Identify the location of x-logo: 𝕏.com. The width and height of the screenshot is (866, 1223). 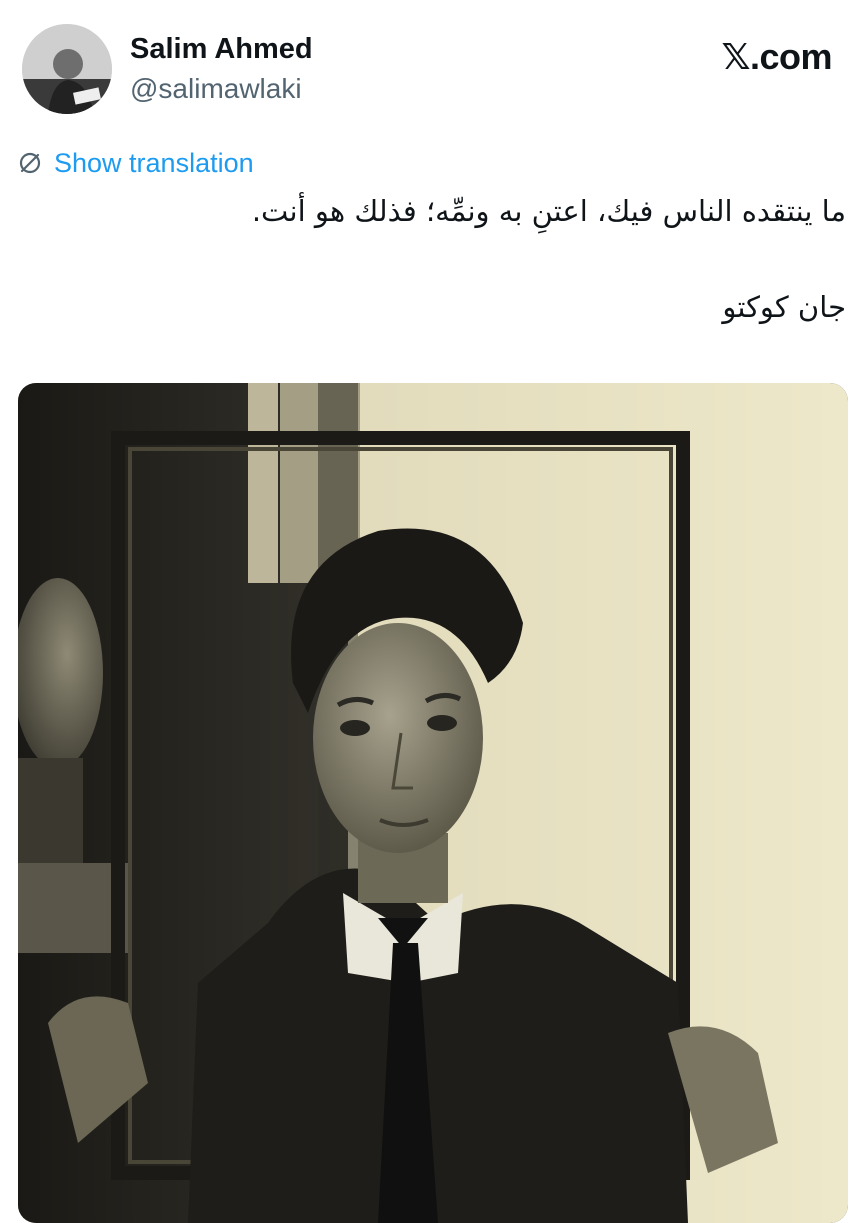
(776, 56).